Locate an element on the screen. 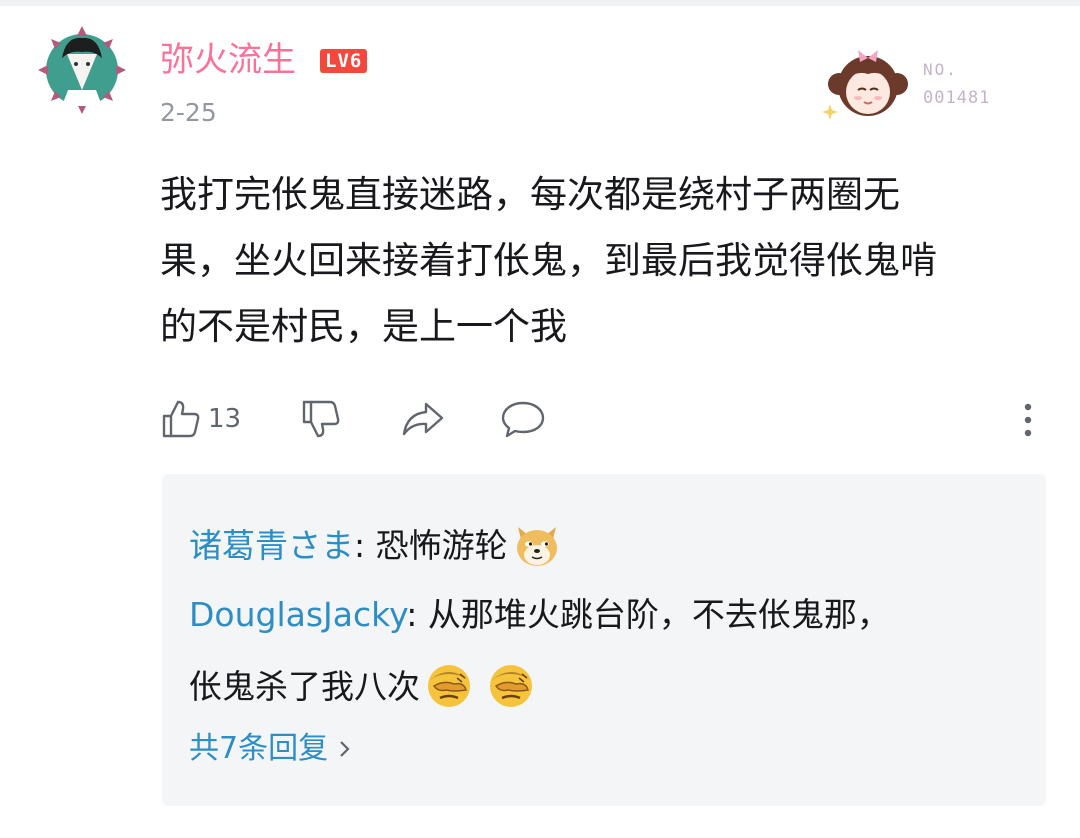 This screenshot has height=838, width=1080. reply-button is located at coordinates (523, 419).